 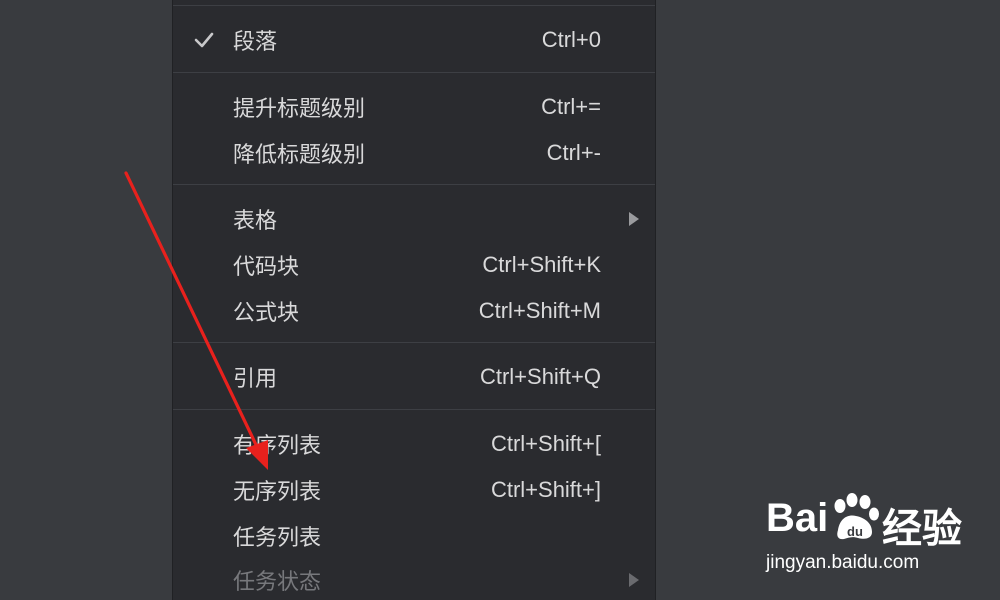 I want to click on menu-item-promote-heading: 提升标题级别 Ctrl+=, so click(x=414, y=107).